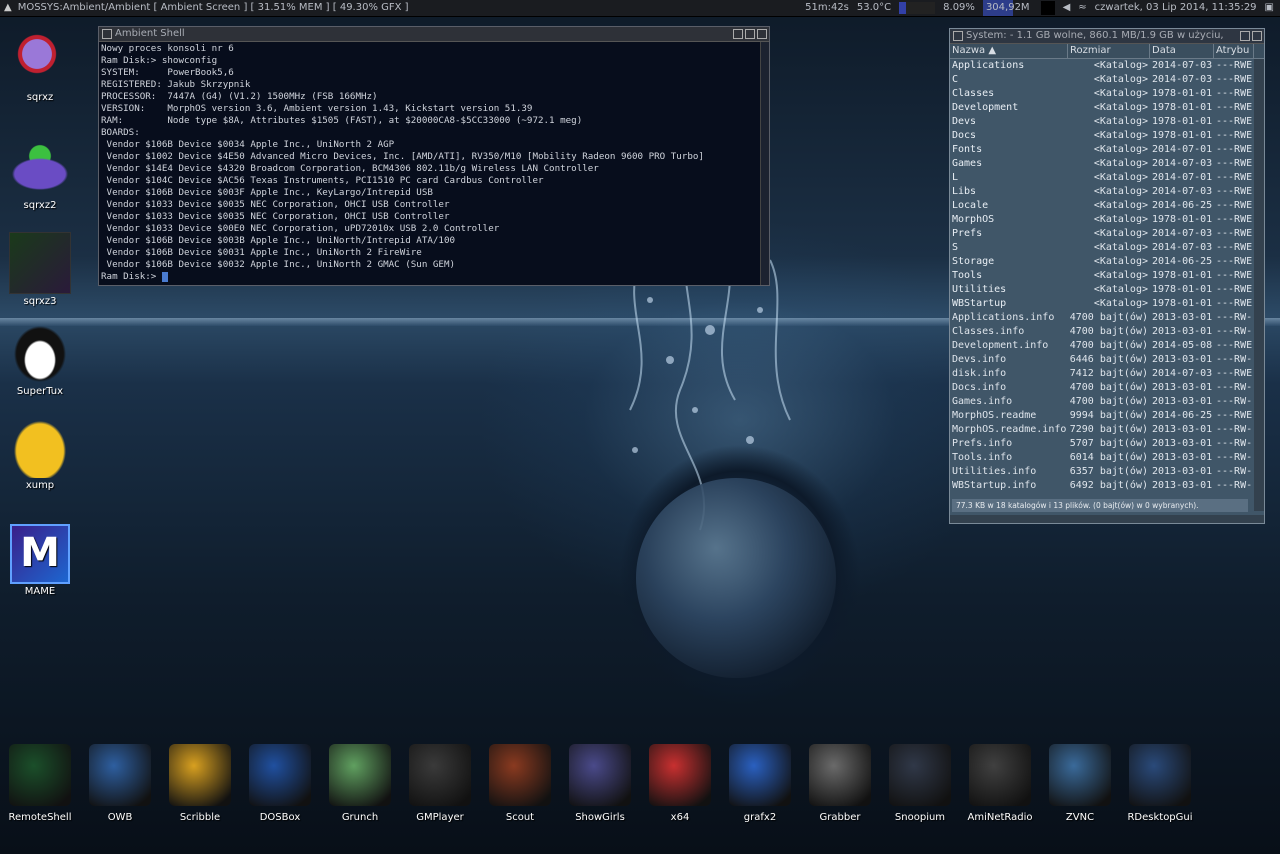 The width and height of the screenshot is (1280, 854). Describe the element at coordinates (1107, 402) in the screenshot. I see `table-row: Games.info 4700 bajt(ów) 2013-03-01 ---RW-` at that location.